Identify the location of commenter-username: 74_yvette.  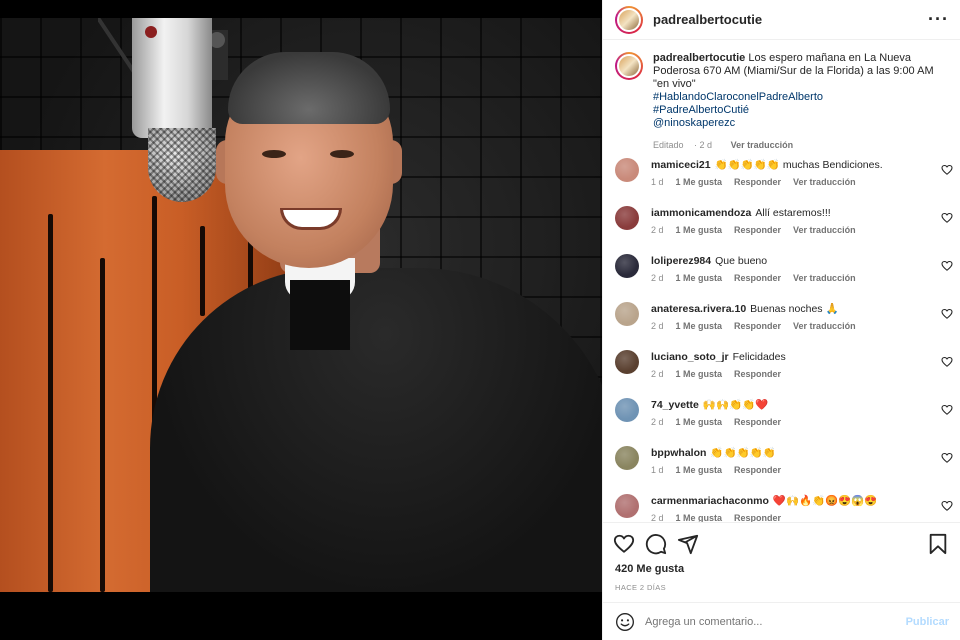
(675, 405).